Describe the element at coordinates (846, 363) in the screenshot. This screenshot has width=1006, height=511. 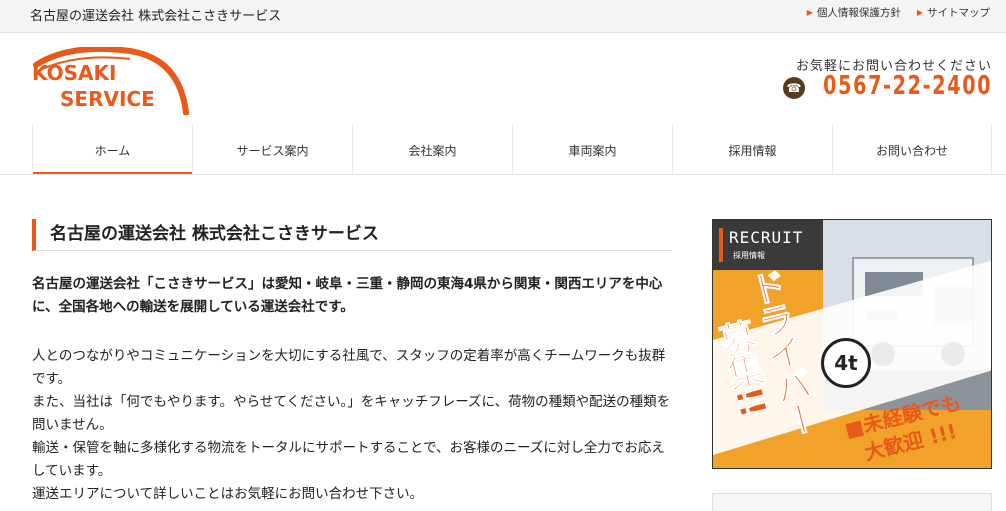
I see `vehicle-size-badge: 4t` at that location.